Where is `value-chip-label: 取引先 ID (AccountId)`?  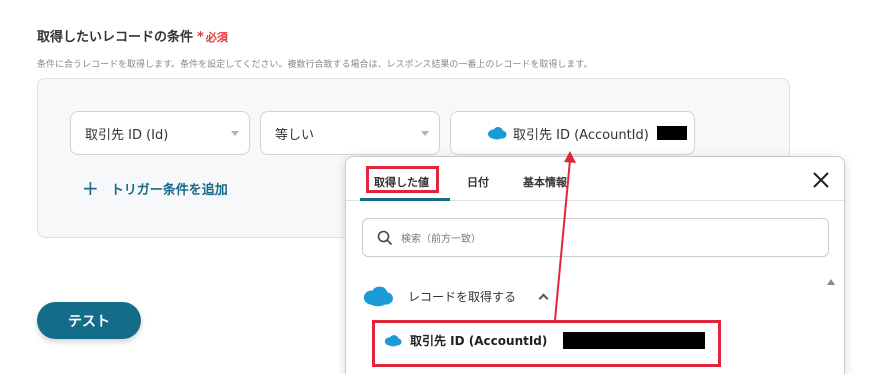
value-chip-label: 取引先 ID (AccountId) is located at coordinates (581, 135).